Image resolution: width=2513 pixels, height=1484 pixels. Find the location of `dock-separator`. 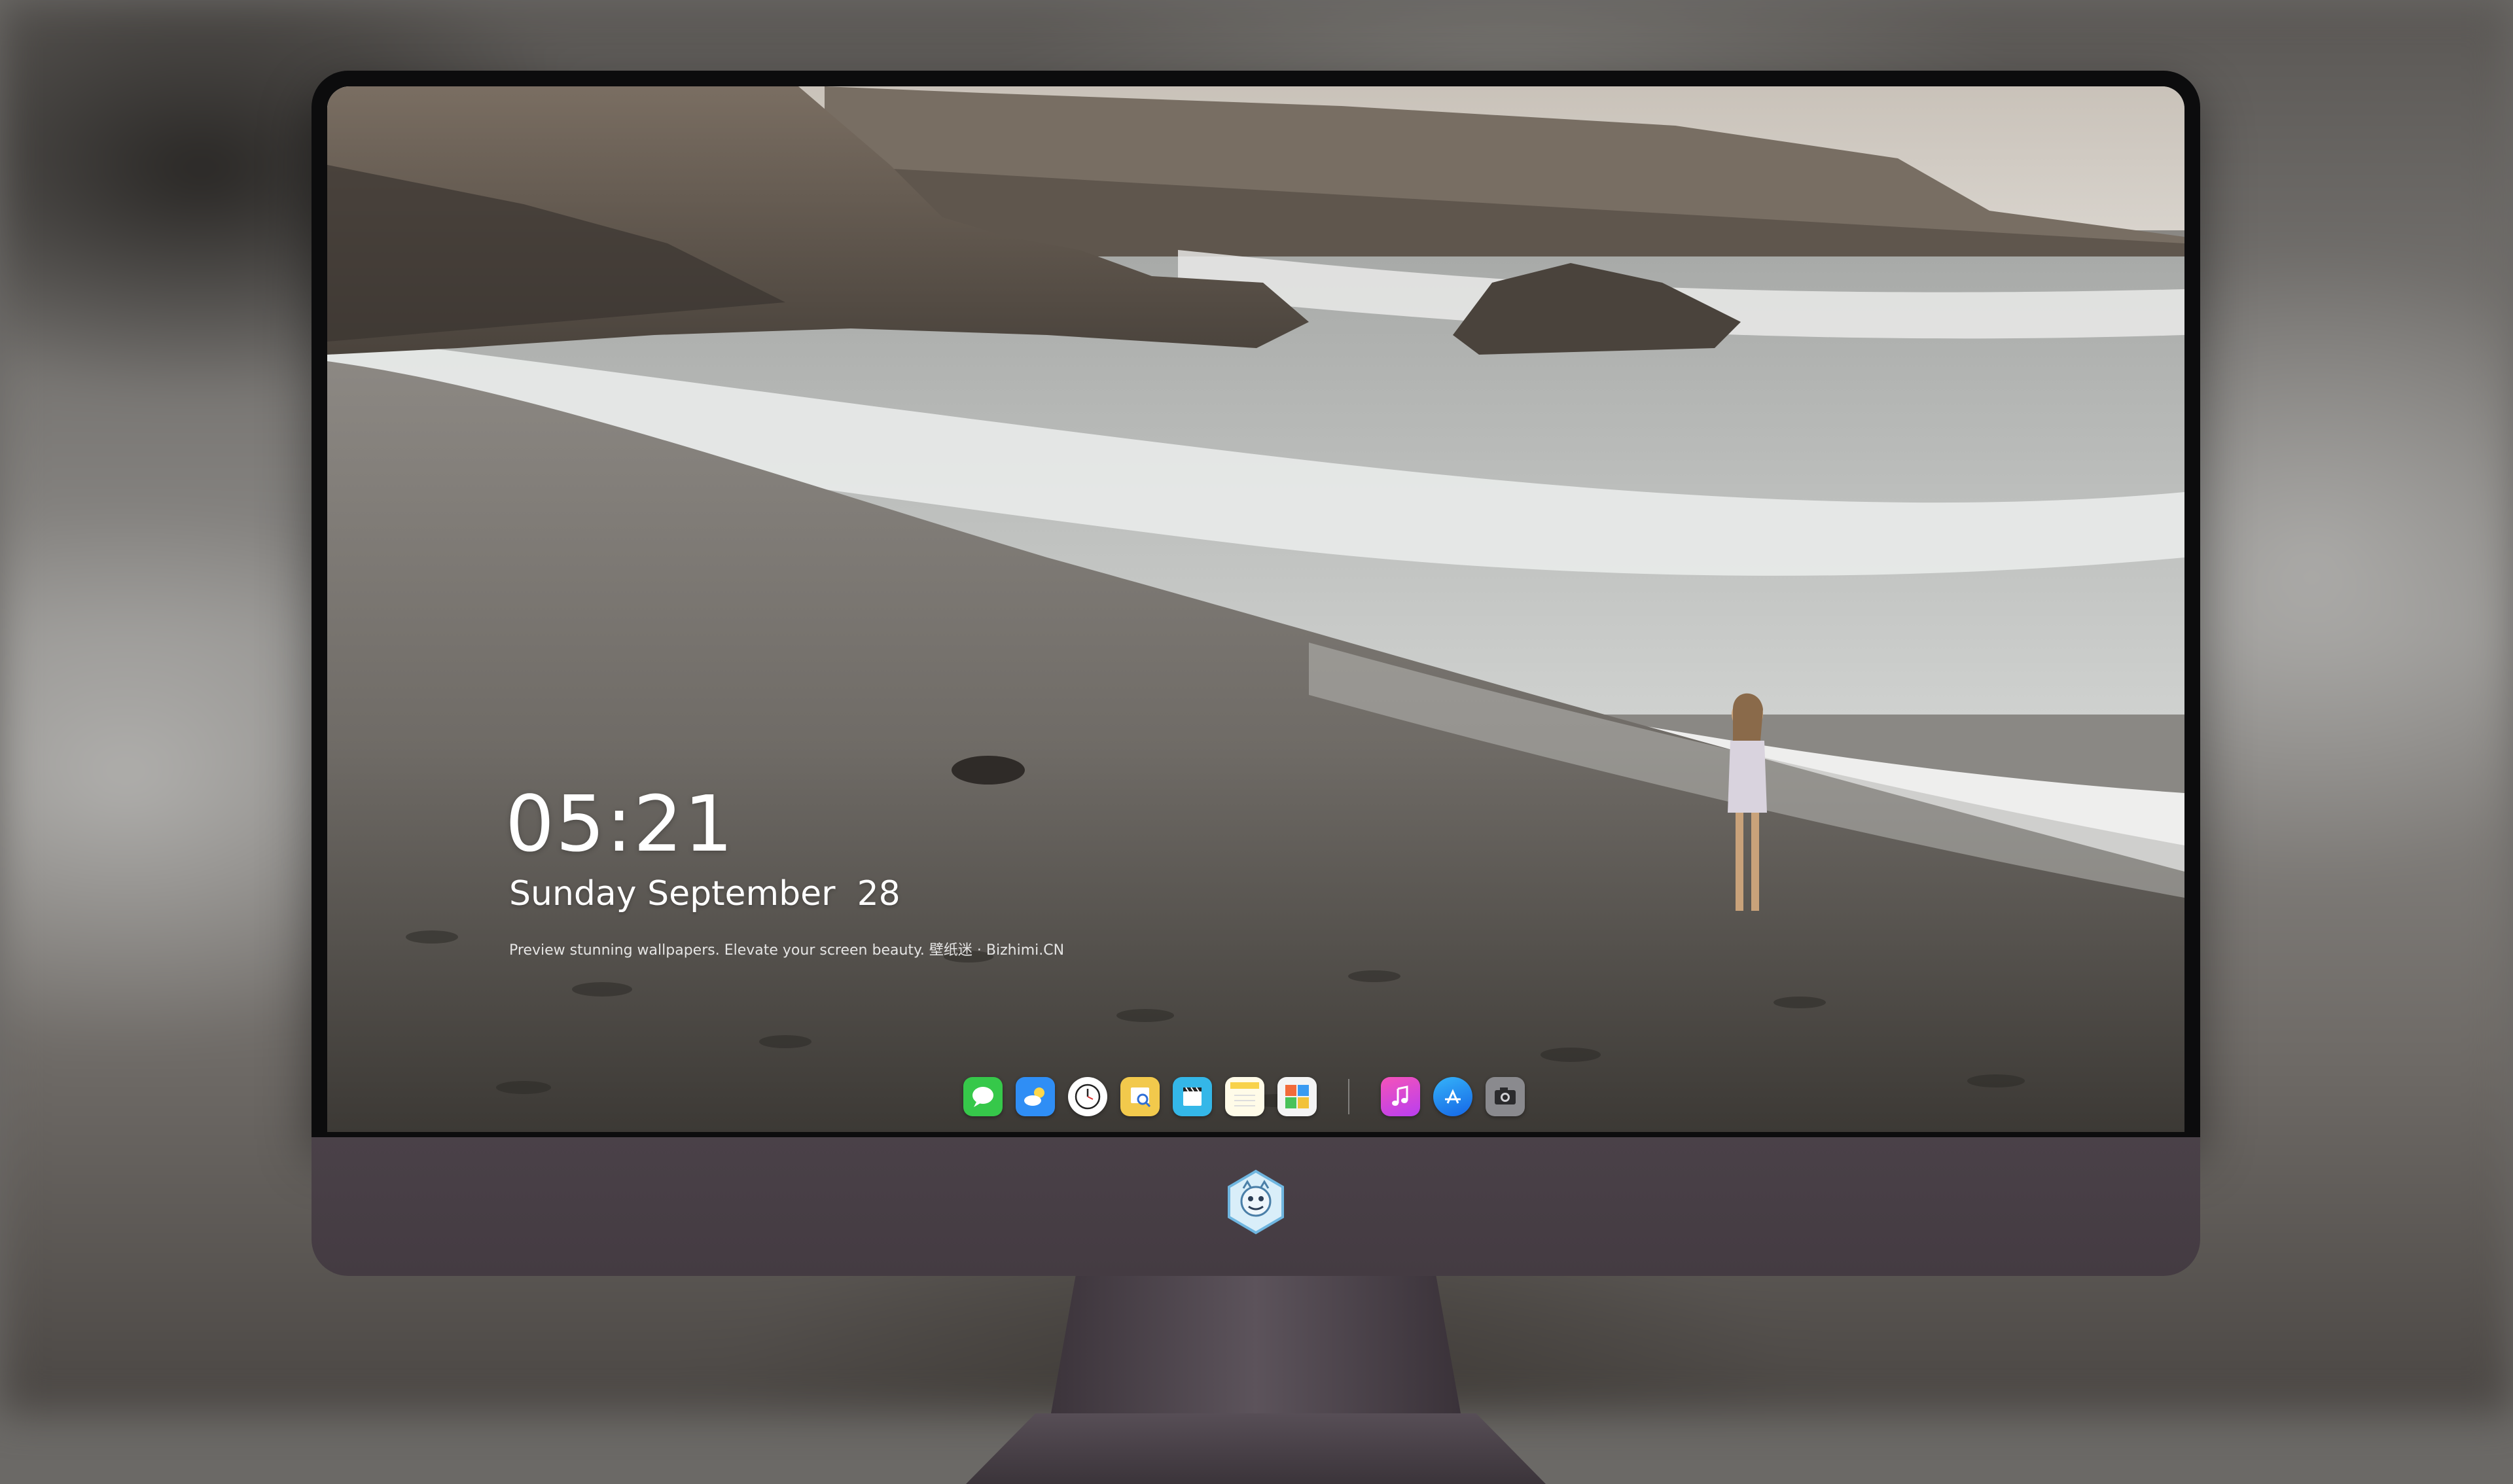

dock-separator is located at coordinates (1348, 1097).